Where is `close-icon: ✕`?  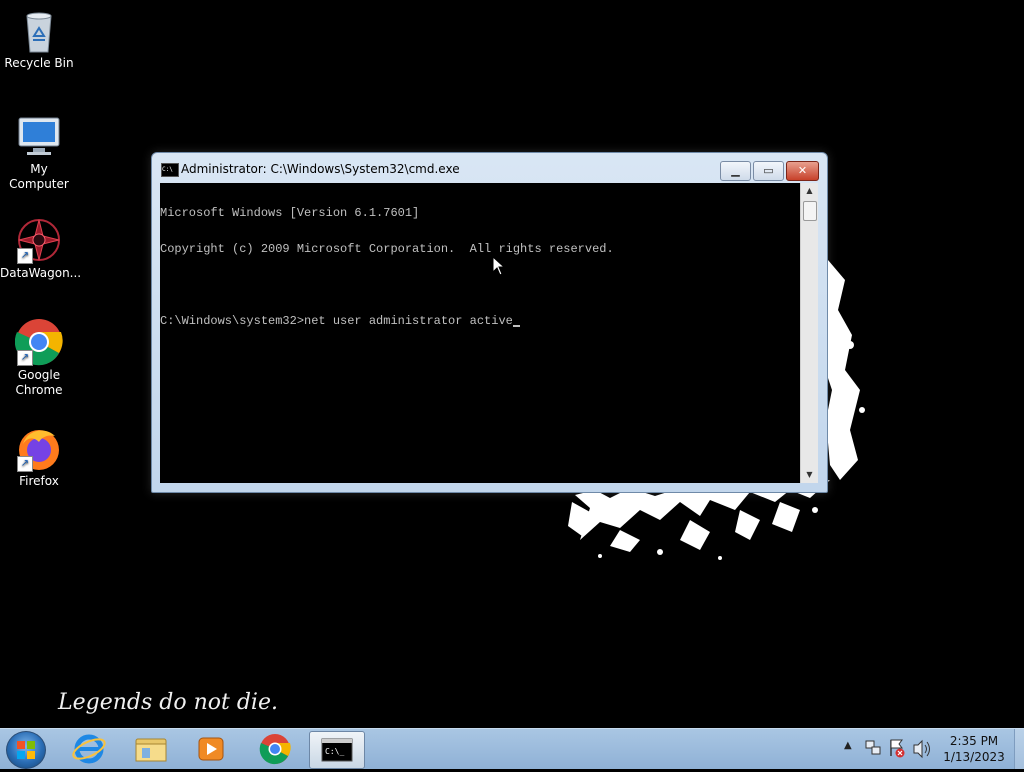
close-icon: ✕ is located at coordinates (802, 170).